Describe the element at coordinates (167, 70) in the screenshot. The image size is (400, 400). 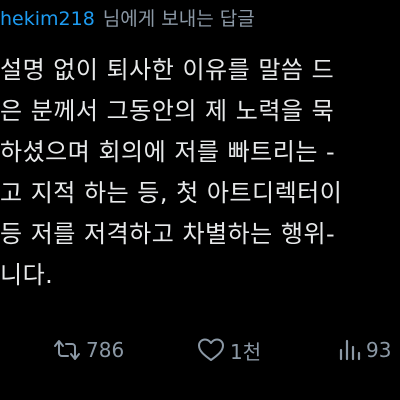
I see `body-line: 설명 없이 퇴사한 이유를 말씀 드` at that location.